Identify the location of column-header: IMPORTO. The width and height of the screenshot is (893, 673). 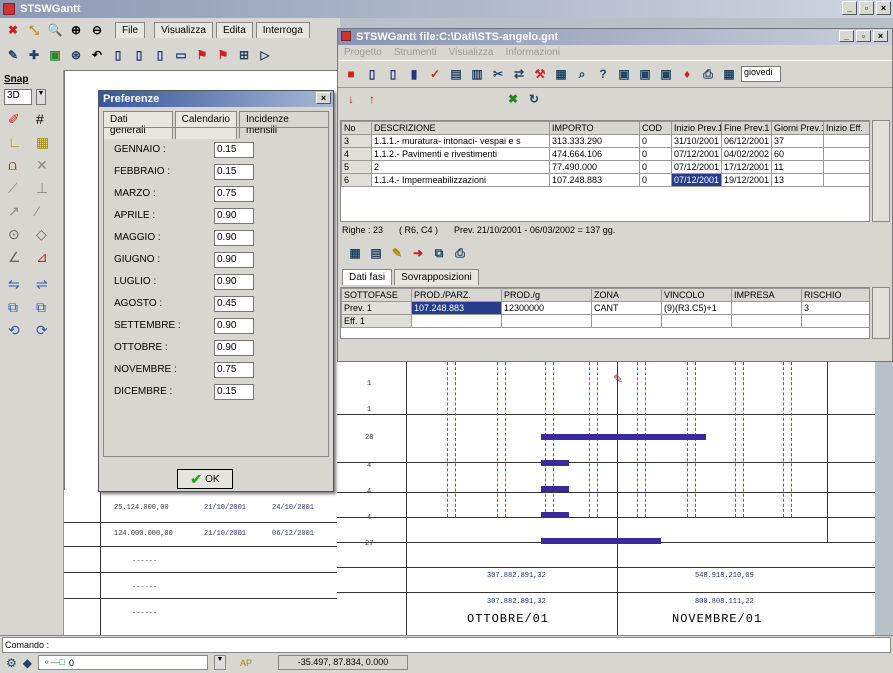
(594, 128).